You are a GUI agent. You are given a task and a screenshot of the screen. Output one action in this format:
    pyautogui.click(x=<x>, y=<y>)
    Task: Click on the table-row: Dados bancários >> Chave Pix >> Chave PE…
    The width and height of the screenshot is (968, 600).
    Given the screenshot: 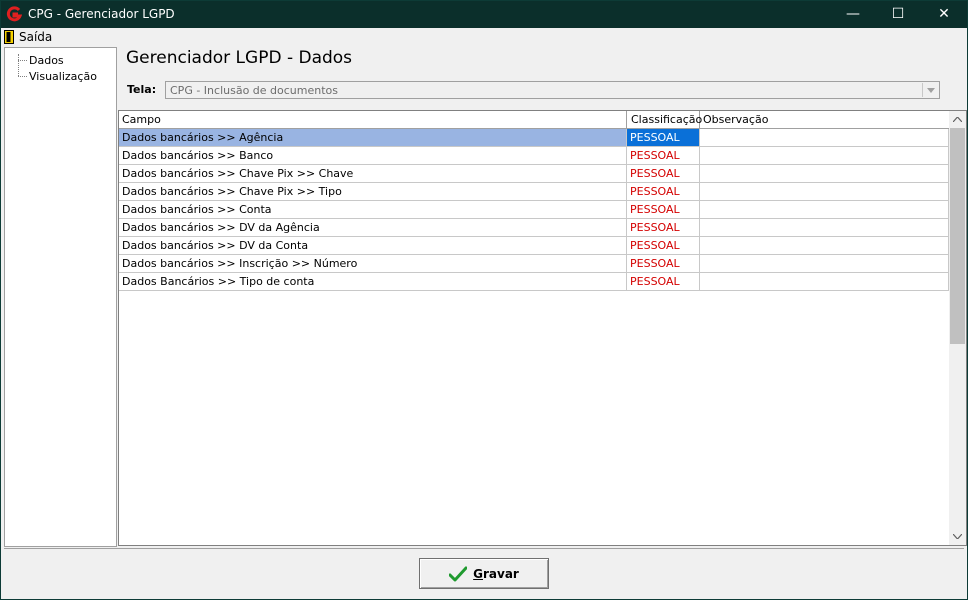 What is the action you would take?
    pyautogui.click(x=534, y=174)
    